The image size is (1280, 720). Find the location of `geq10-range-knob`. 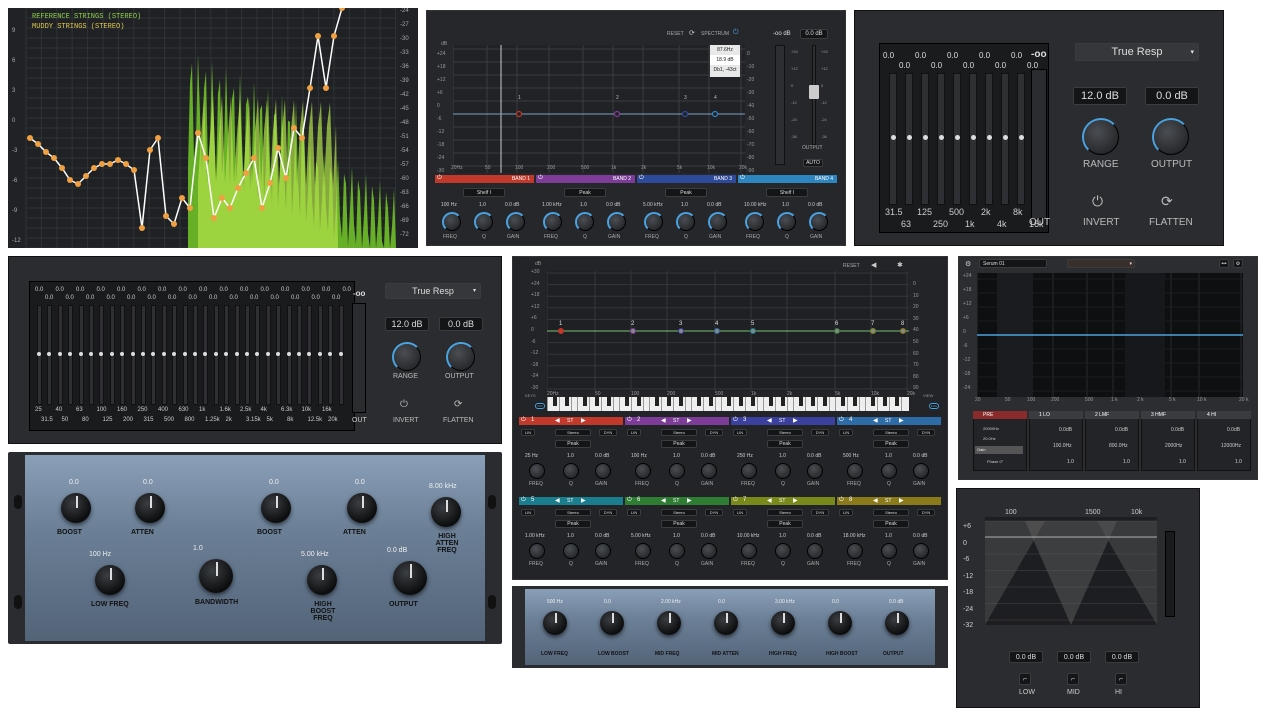

geq10-range-knob is located at coordinates (1101, 137).